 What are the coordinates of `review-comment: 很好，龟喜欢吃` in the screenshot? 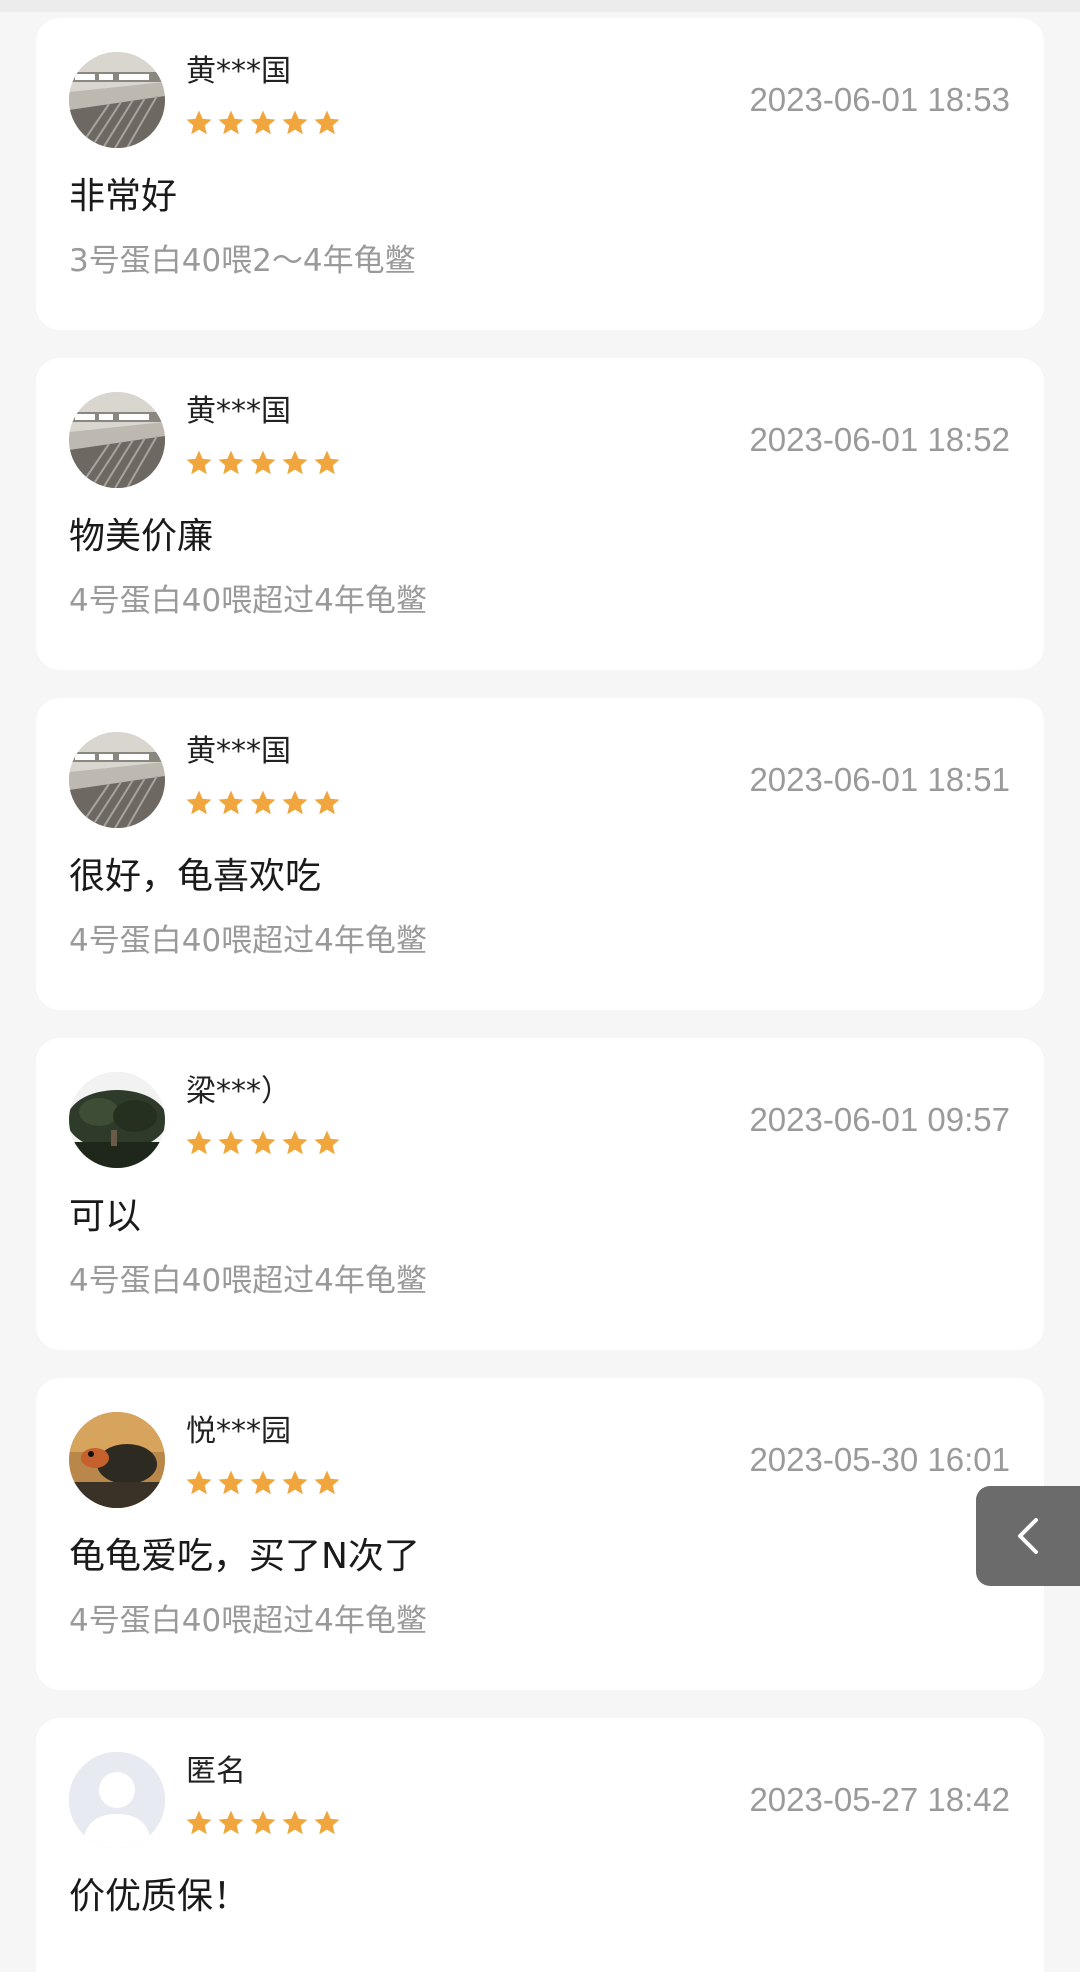 It's located at (195, 876).